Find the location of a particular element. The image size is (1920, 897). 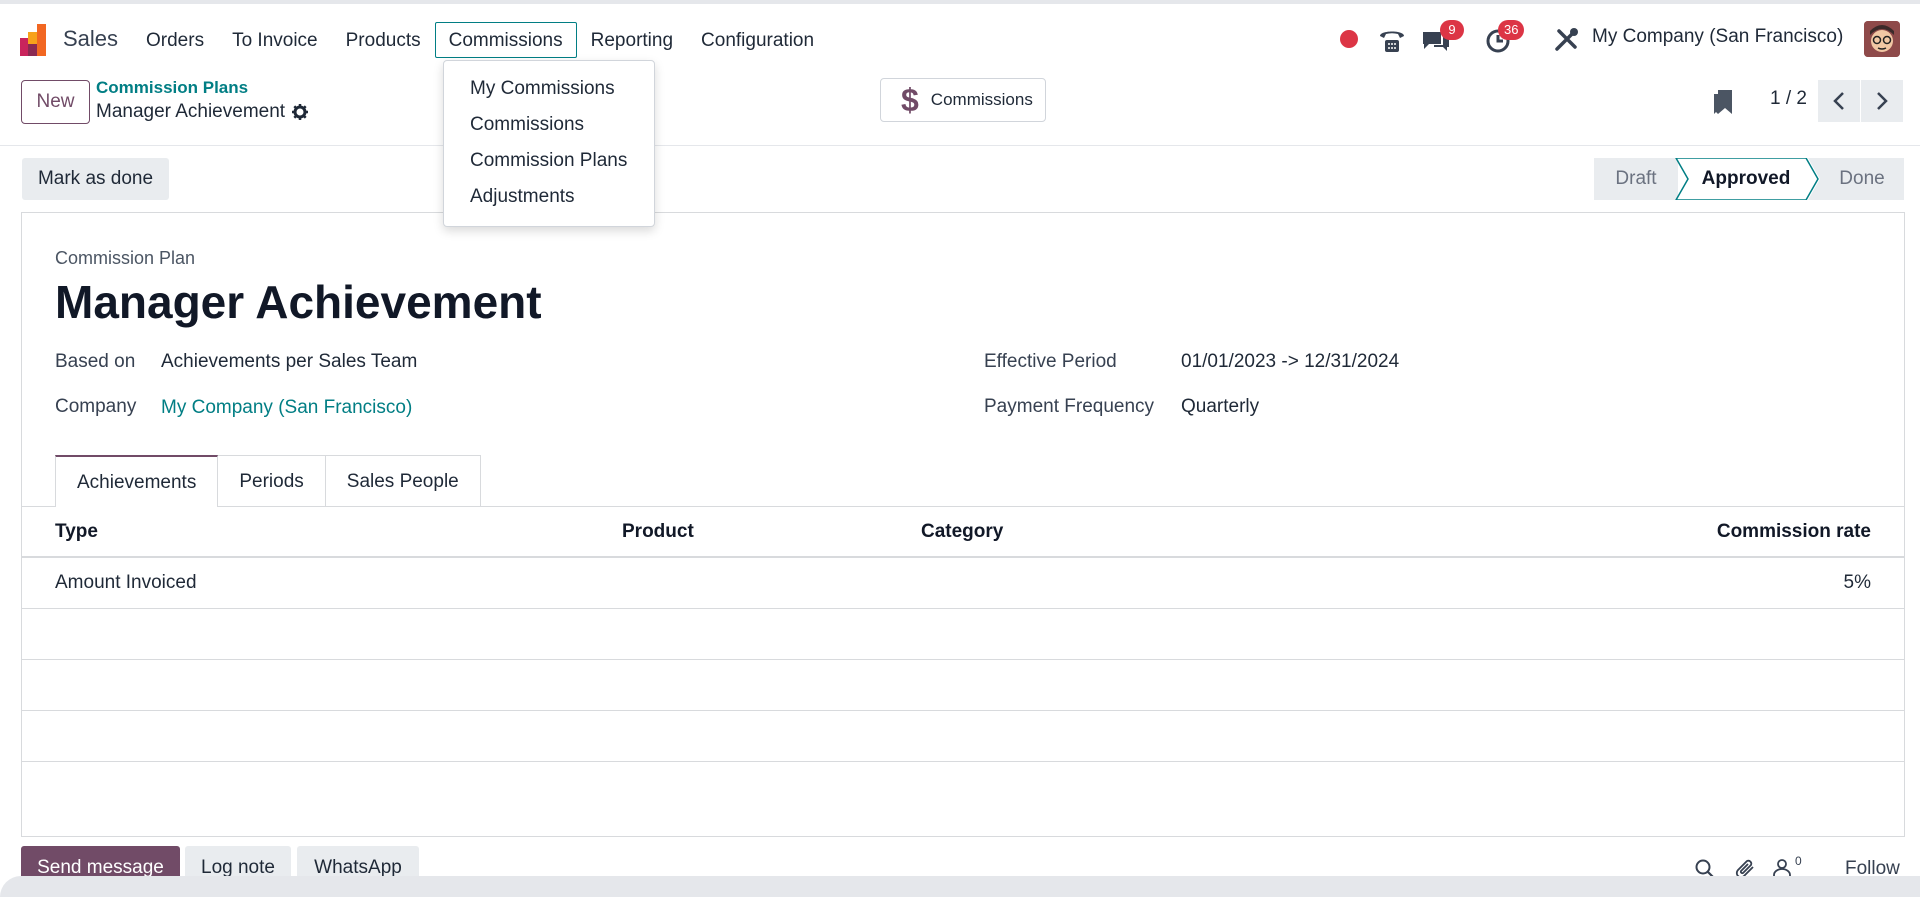

bottom-strip is located at coordinates (960, 886).